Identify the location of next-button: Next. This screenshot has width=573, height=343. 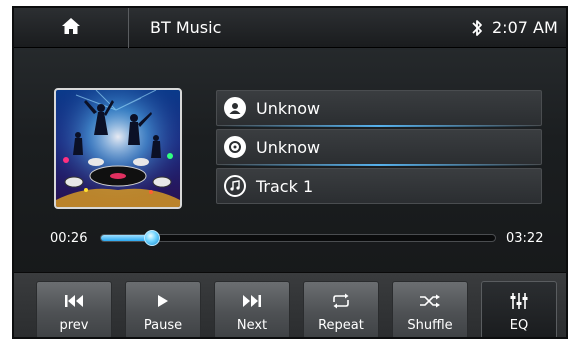
(252, 309).